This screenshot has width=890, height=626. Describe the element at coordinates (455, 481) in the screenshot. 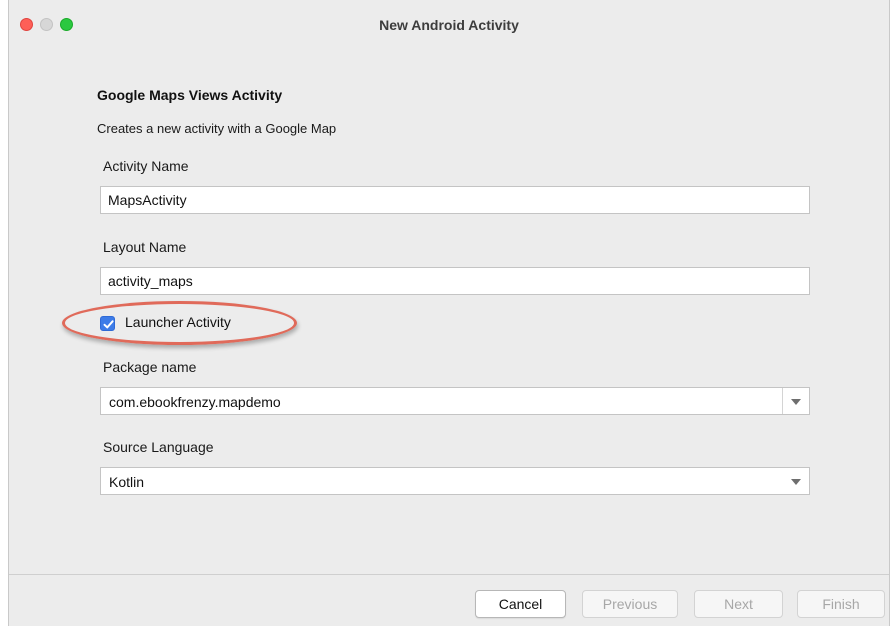

I see `source-language-select: Kotlin` at that location.